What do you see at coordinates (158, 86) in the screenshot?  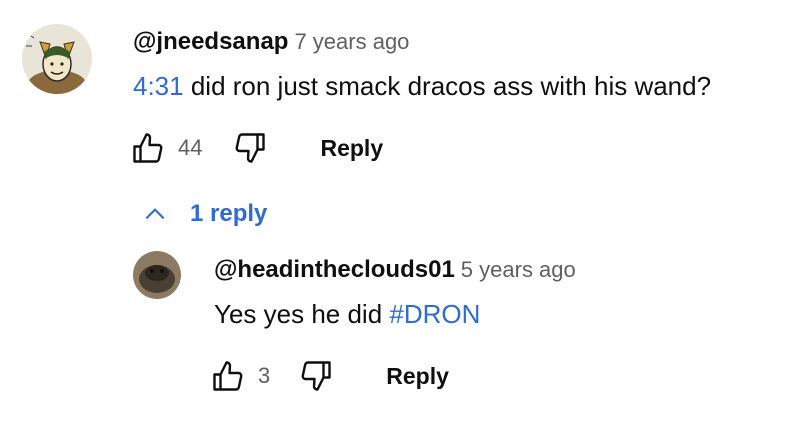 I see `timestamp-link: 4:31` at bounding box center [158, 86].